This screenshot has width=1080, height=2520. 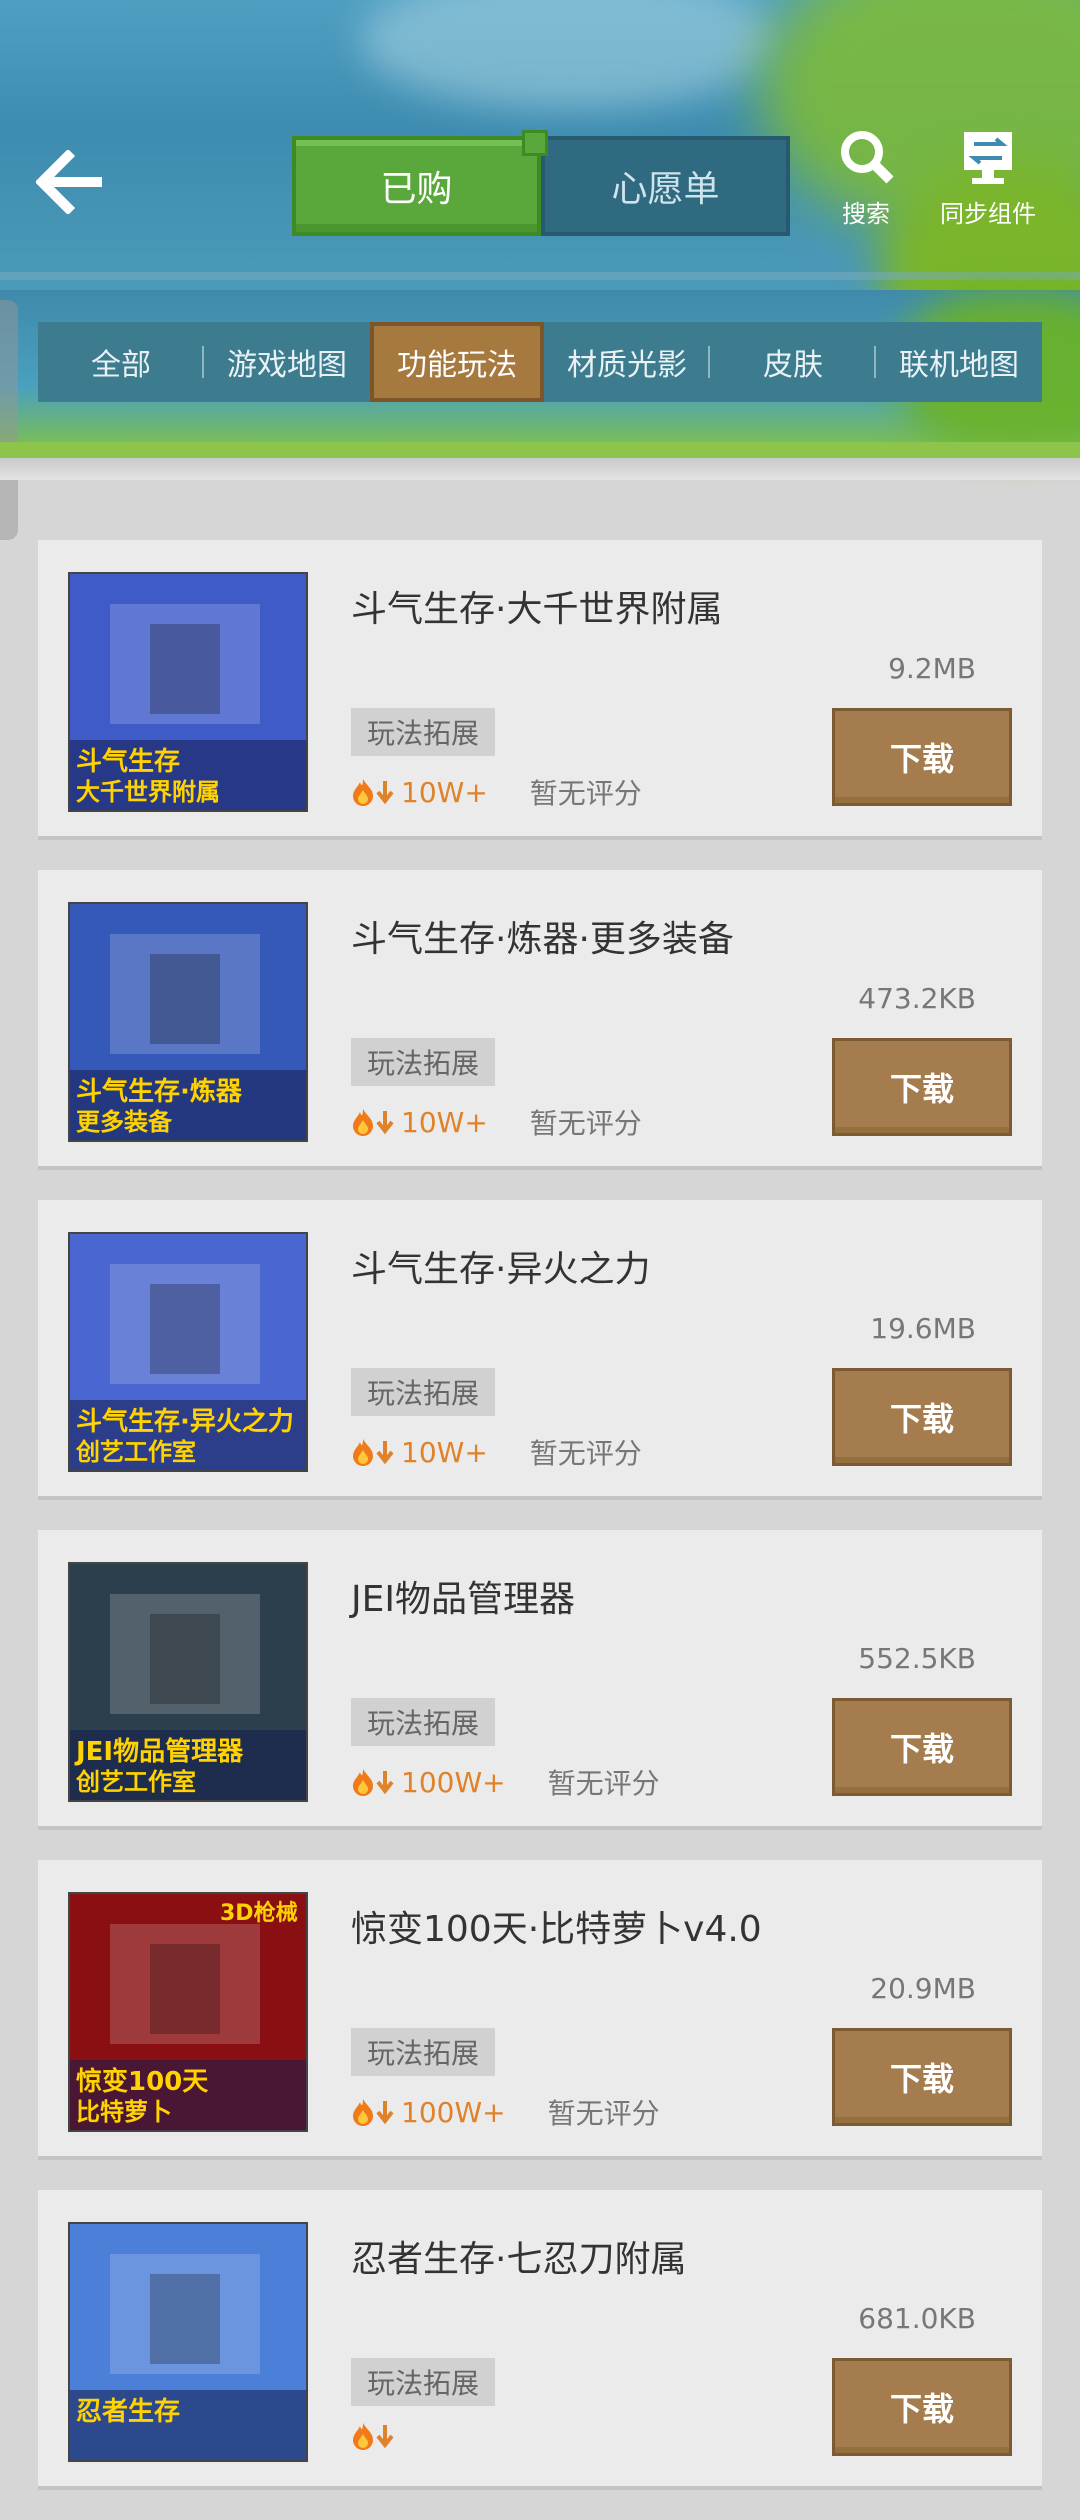 What do you see at coordinates (463, 1599) in the screenshot?
I see `item-title: JEI物品管理器` at bounding box center [463, 1599].